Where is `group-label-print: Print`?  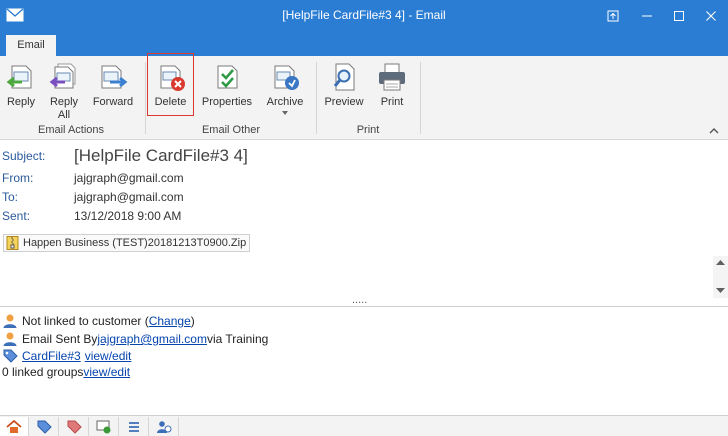 group-label-print: Print is located at coordinates (368, 130).